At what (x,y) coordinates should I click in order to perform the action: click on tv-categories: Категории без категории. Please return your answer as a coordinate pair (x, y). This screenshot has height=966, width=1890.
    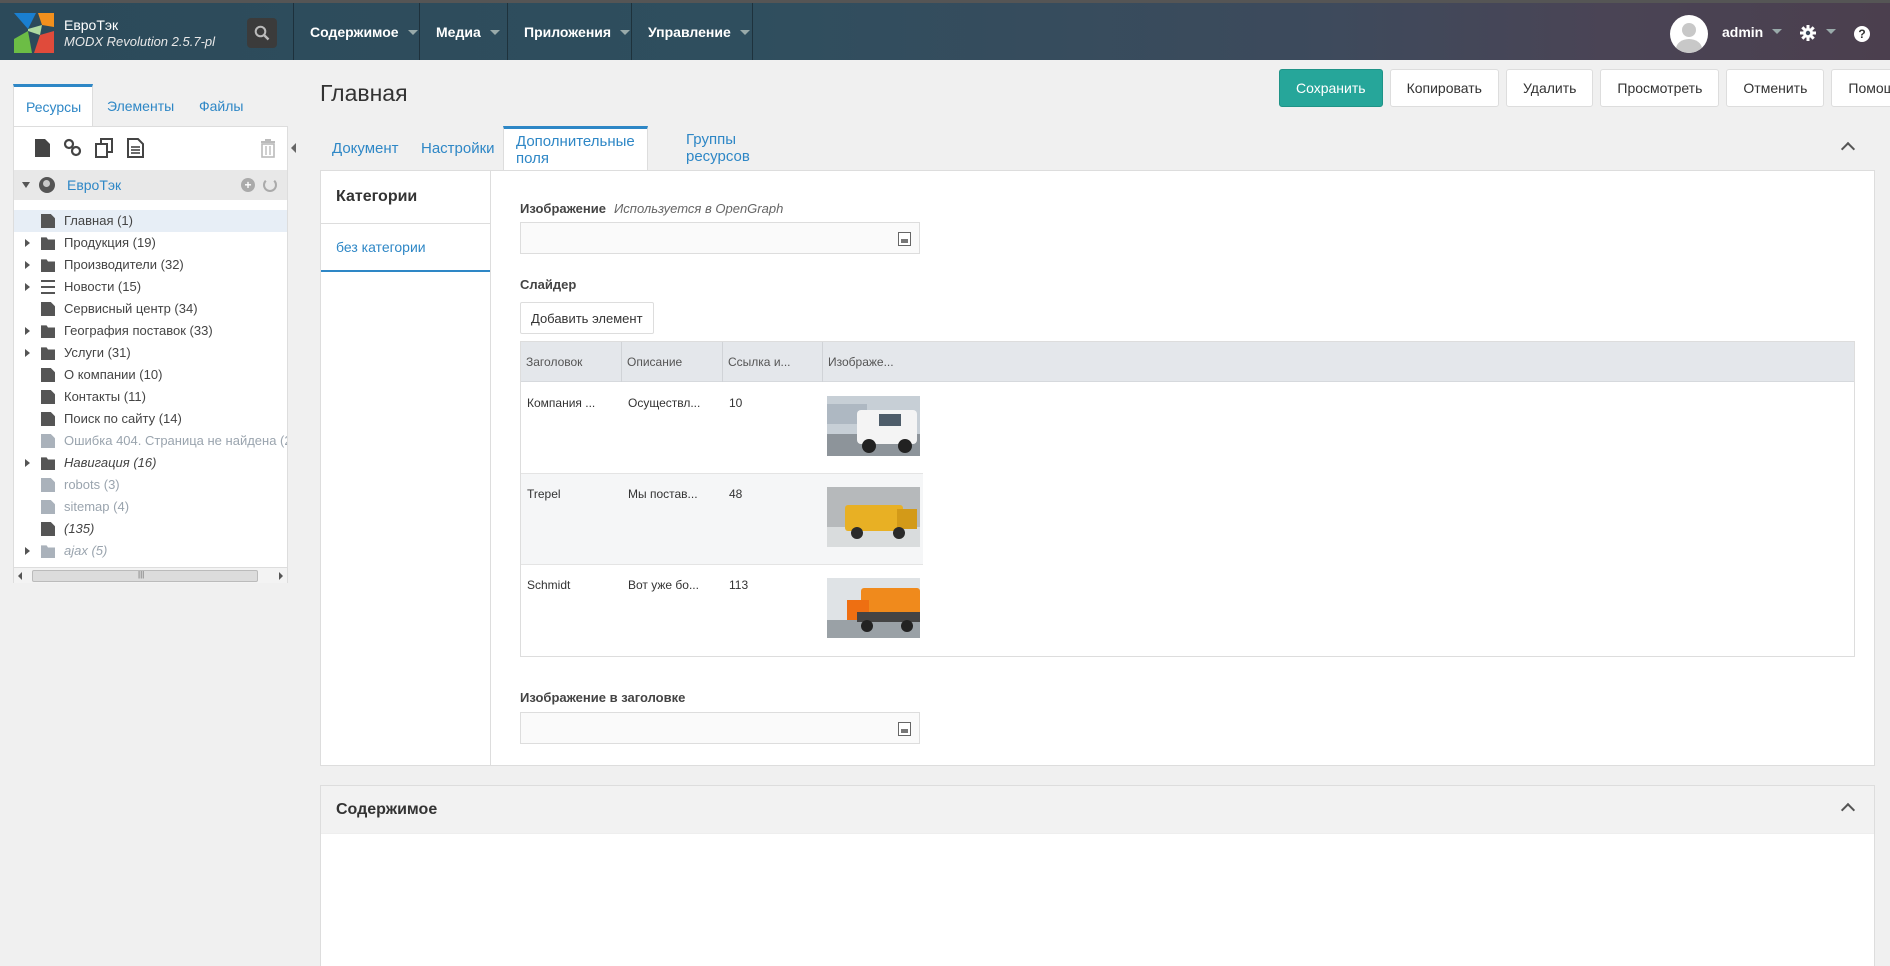
    Looking at the image, I should click on (406, 468).